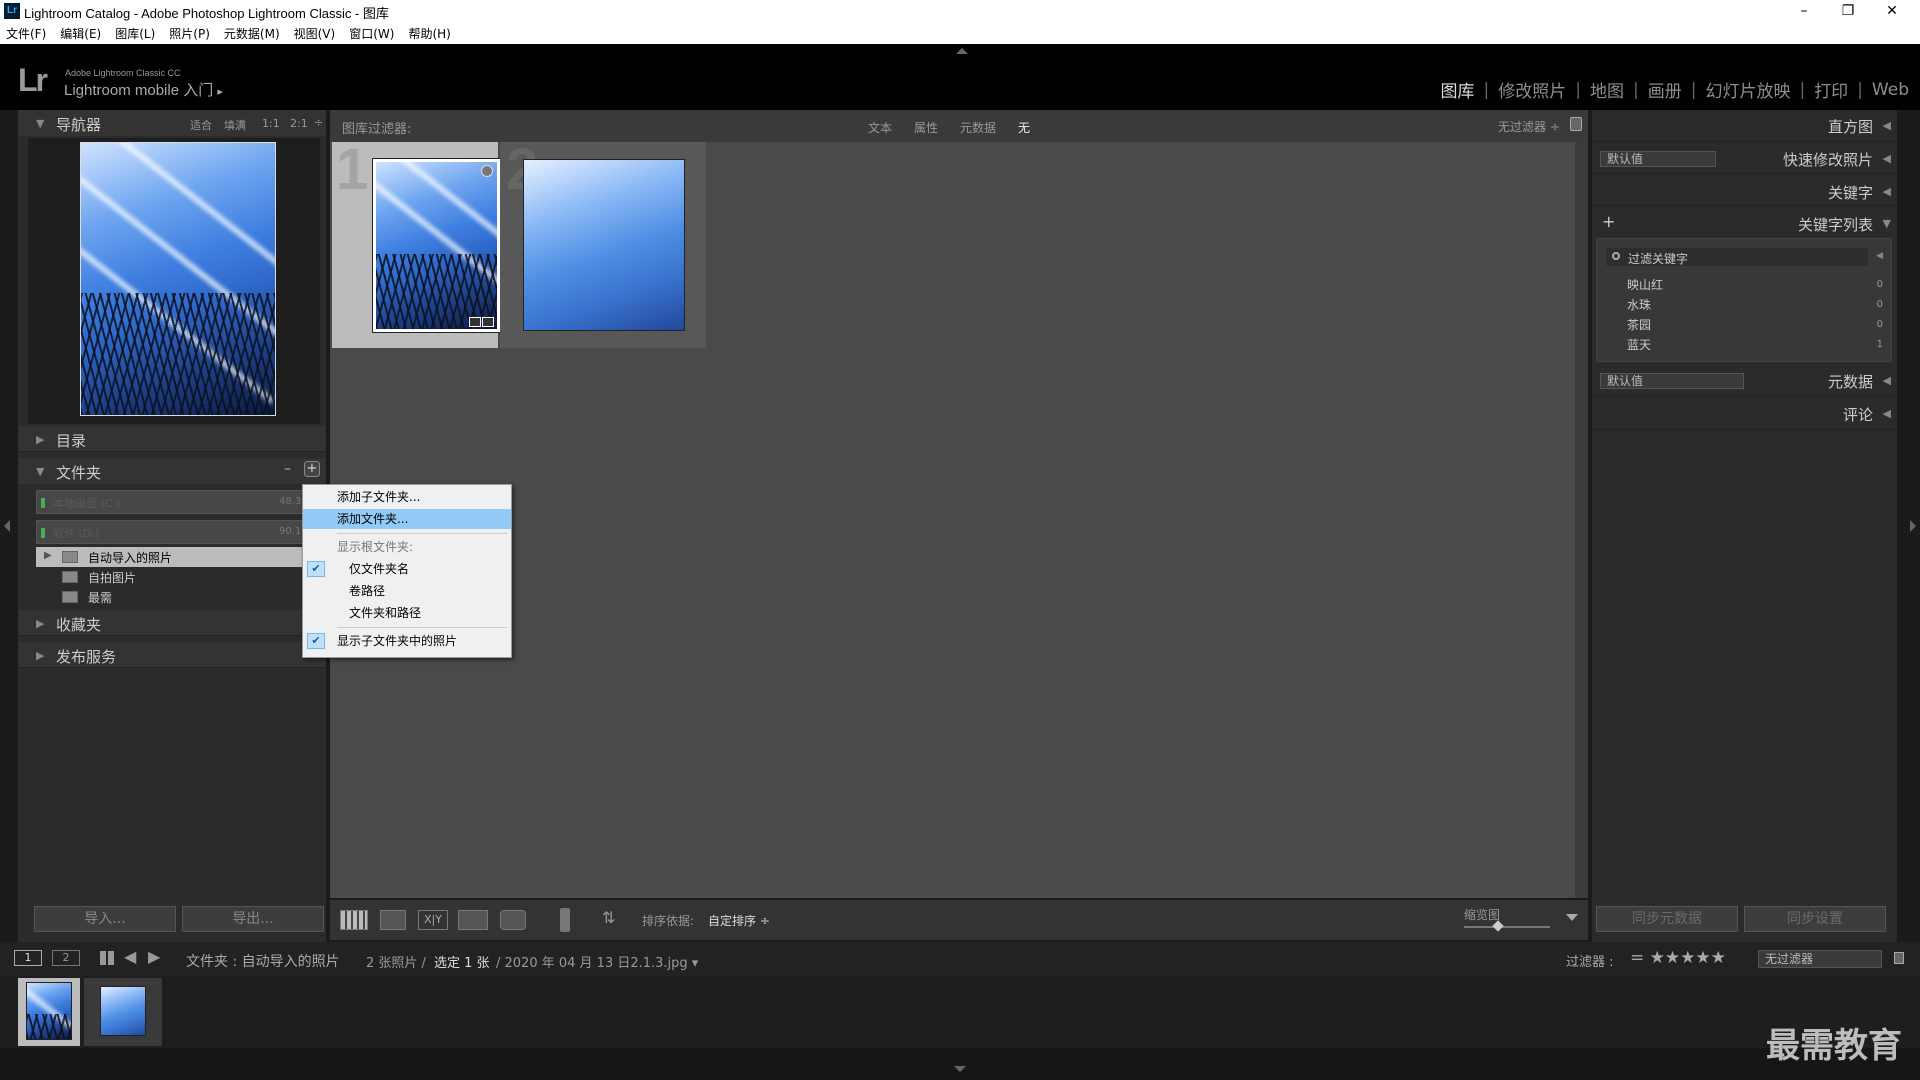  Describe the element at coordinates (1529, 126) in the screenshot. I see `filter-preset-dropdown: 无过滤器 ÷` at that location.